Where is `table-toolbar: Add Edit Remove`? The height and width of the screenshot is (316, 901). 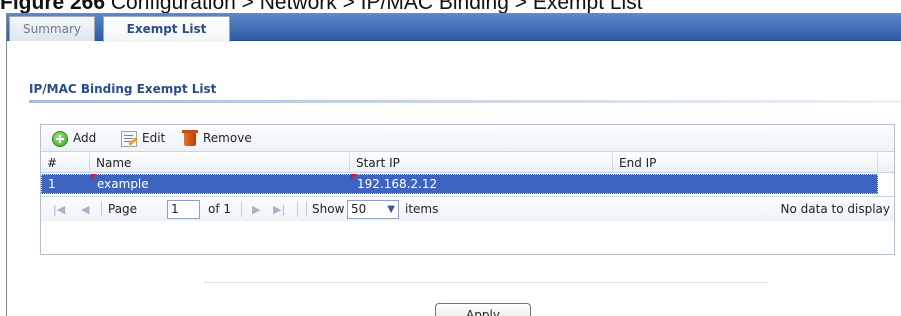 table-toolbar: Add Edit Remove is located at coordinates (467, 138).